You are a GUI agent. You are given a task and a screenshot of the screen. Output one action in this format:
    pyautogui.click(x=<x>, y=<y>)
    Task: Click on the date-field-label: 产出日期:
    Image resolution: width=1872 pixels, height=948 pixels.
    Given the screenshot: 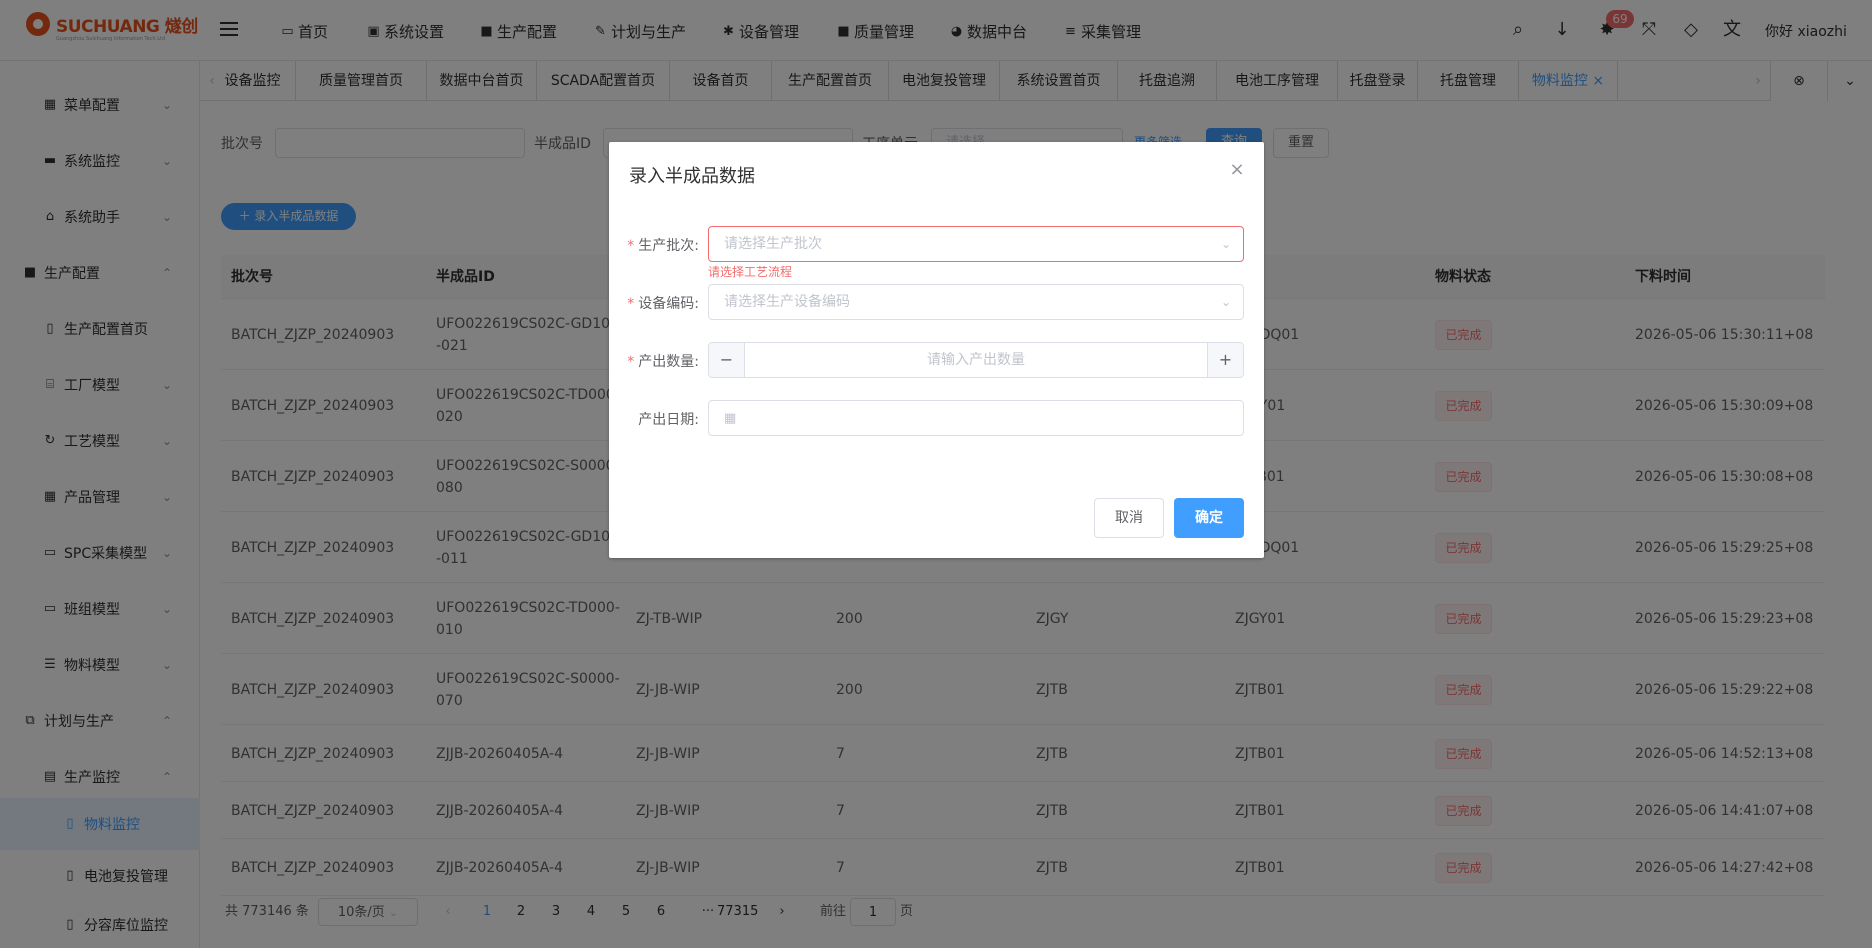 What is the action you would take?
    pyautogui.click(x=668, y=420)
    